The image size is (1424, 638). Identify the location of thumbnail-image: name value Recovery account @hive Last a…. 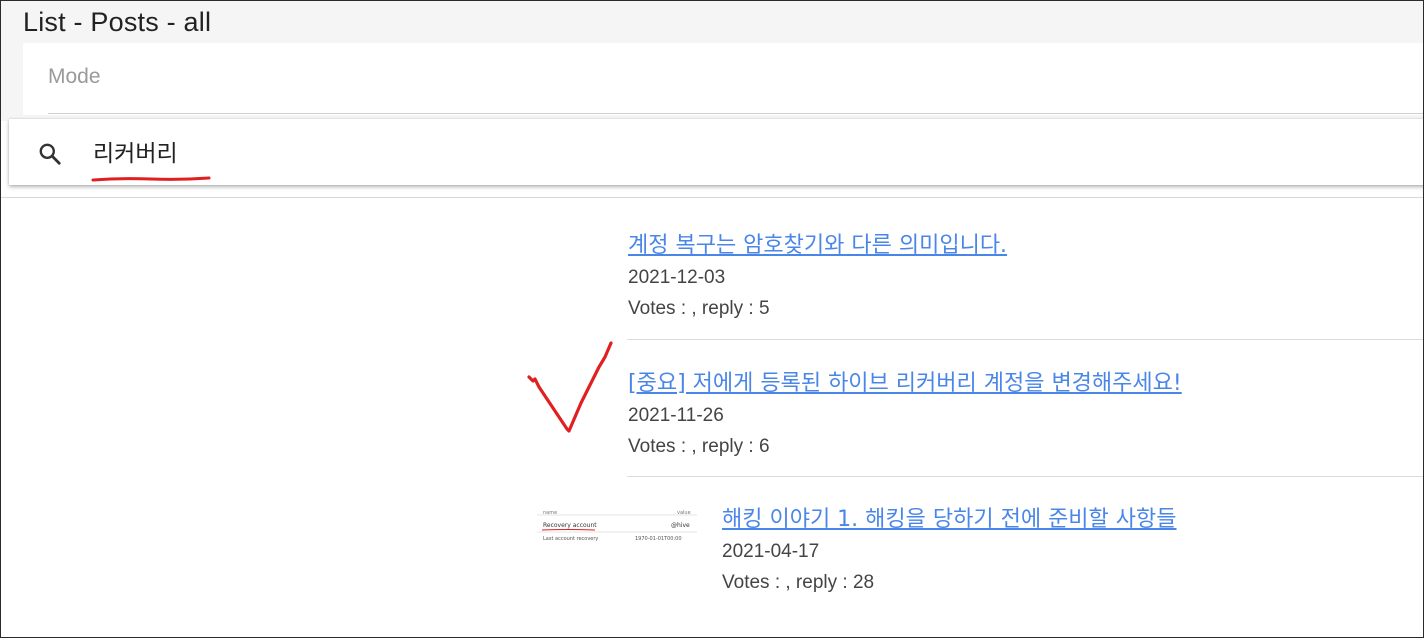
(617, 526).